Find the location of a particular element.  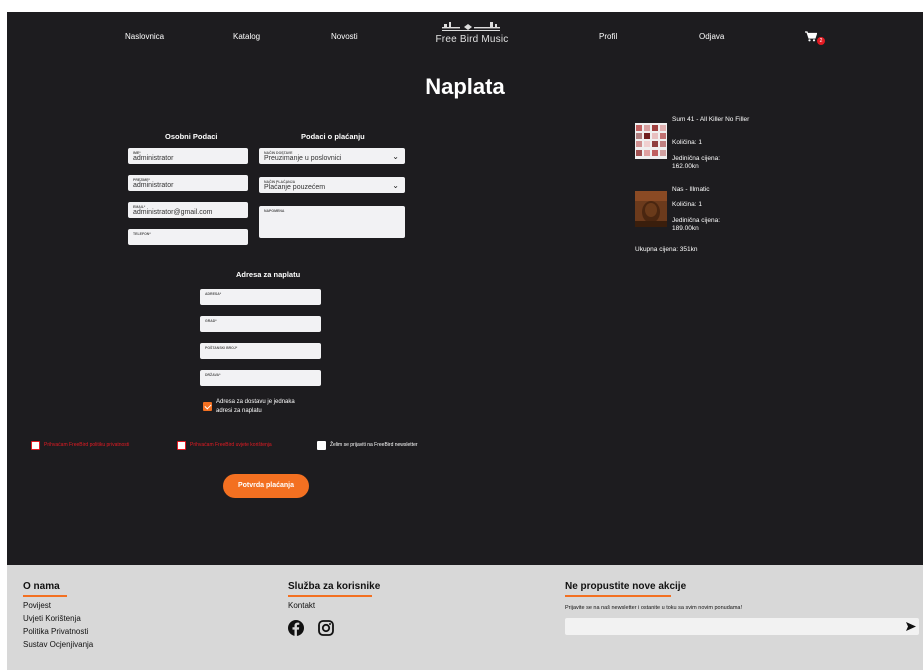

footer-link-povijest: Povijest is located at coordinates (37, 605).